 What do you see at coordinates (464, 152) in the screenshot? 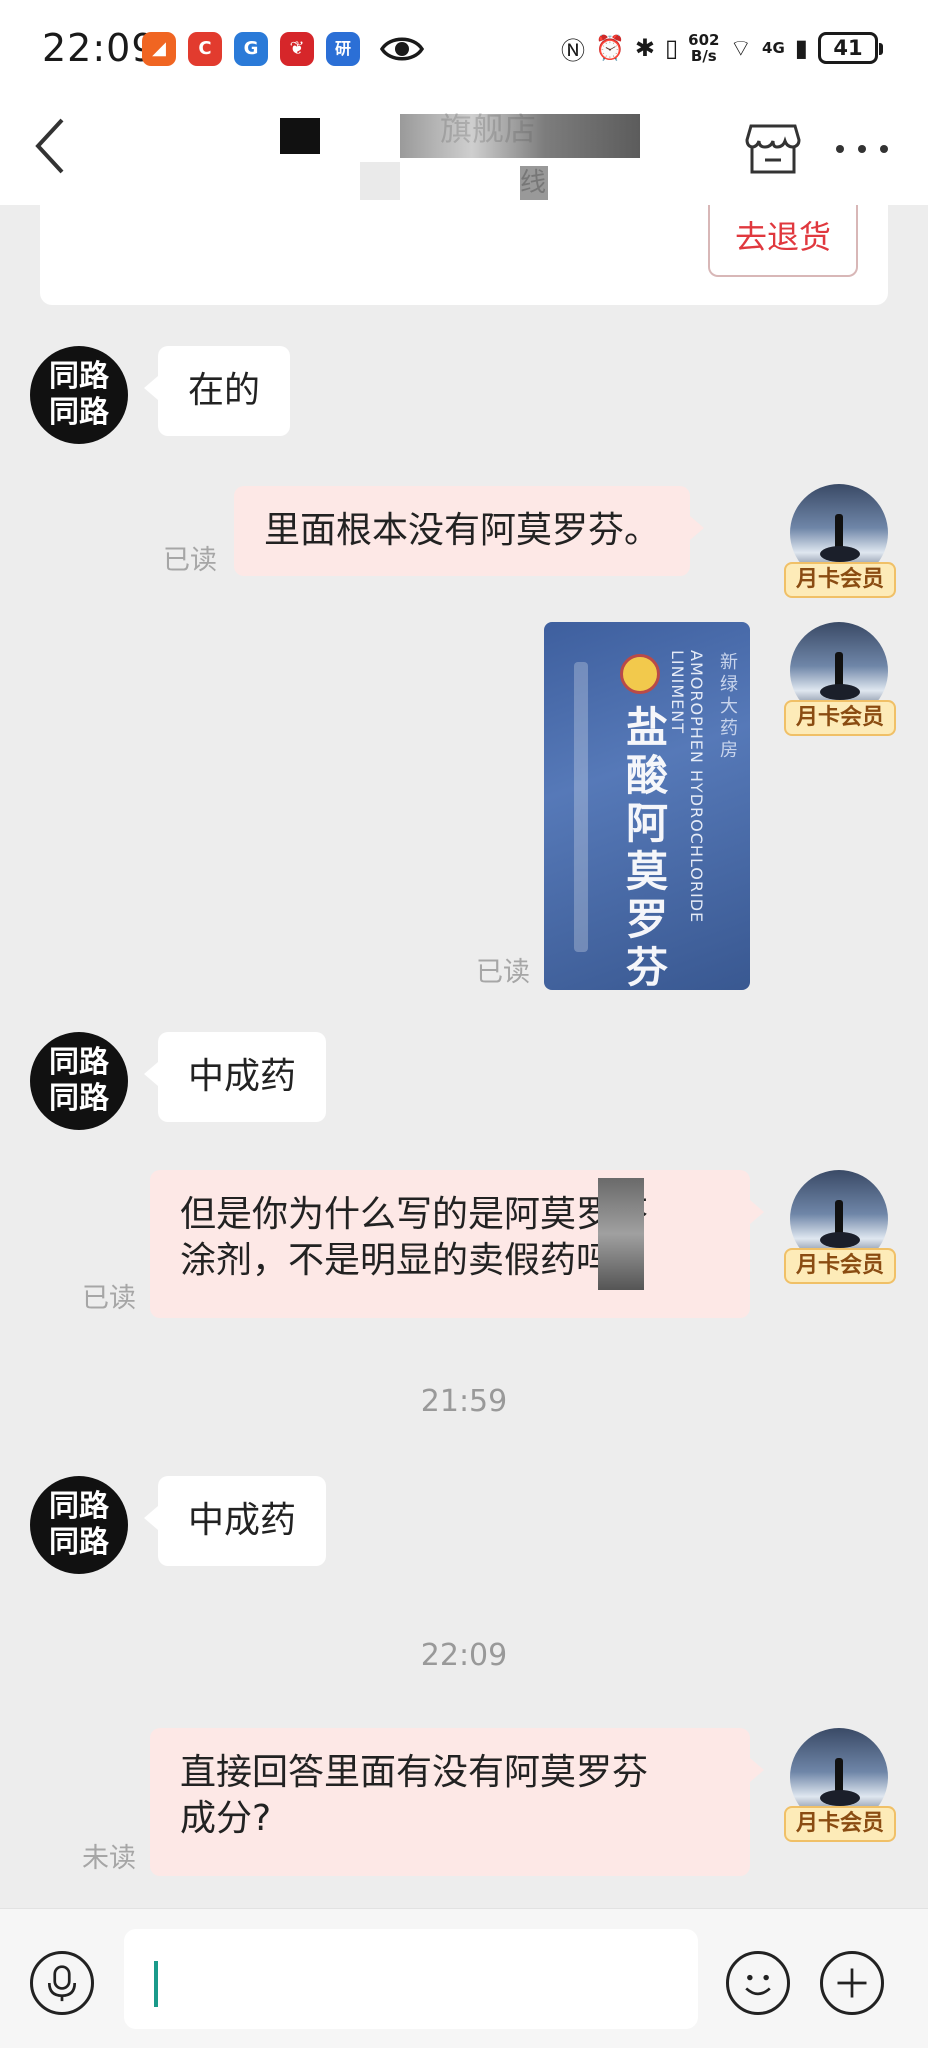
I see `chat-header: 旗舰店 线` at bounding box center [464, 152].